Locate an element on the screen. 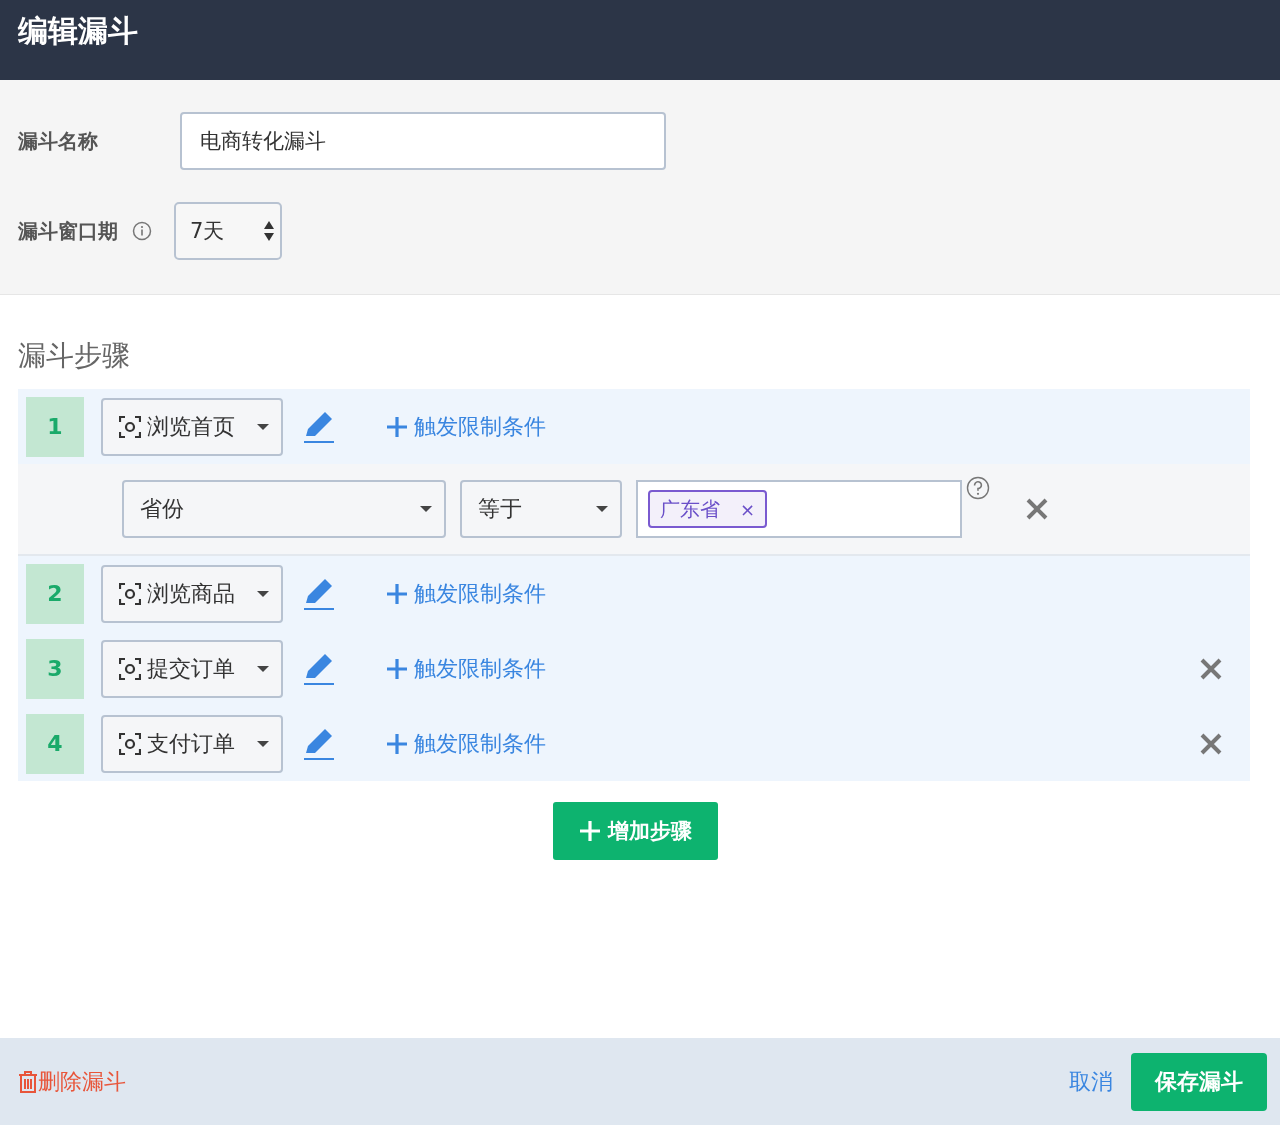 This screenshot has height=1125, width=1280. delete-funnel-link: 删除漏斗 is located at coordinates (72, 1081).